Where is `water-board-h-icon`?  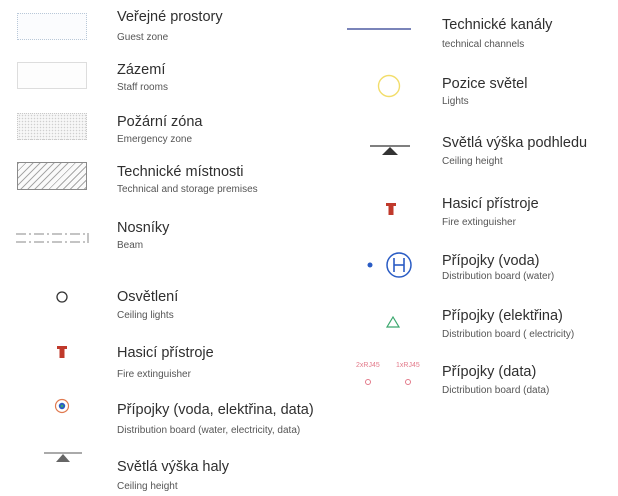 water-board-h-icon is located at coordinates (388, 265).